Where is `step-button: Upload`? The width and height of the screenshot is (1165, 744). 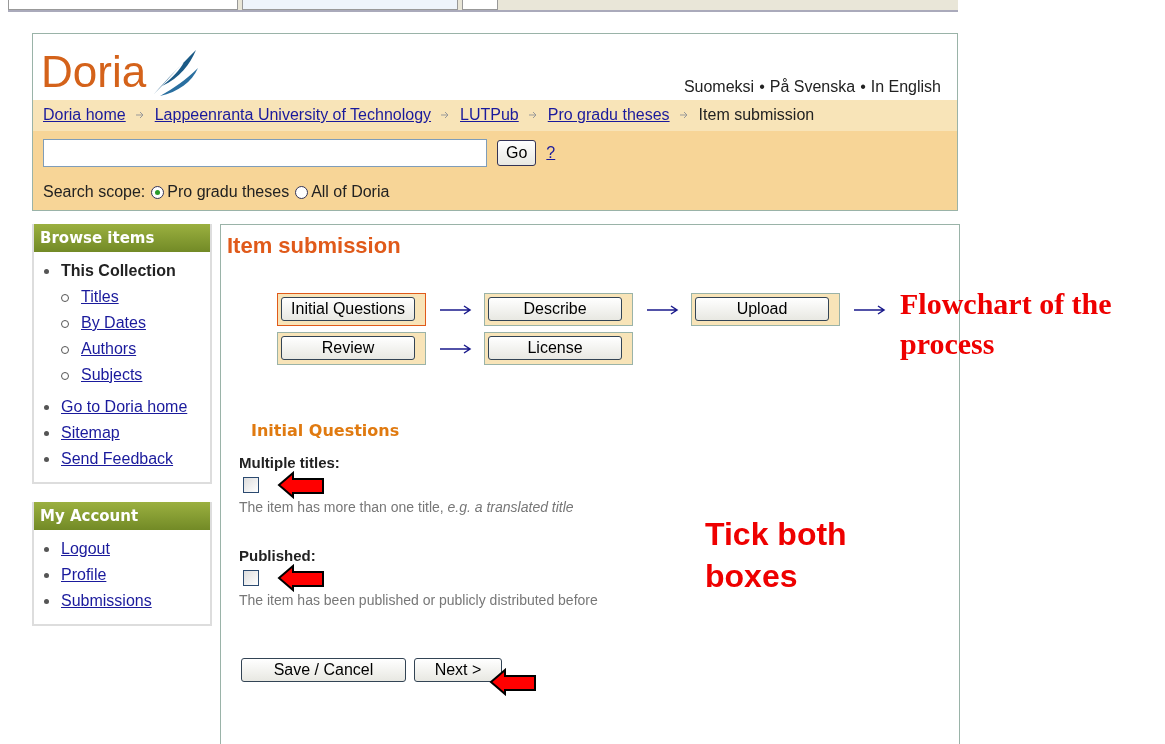 step-button: Upload is located at coordinates (762, 309).